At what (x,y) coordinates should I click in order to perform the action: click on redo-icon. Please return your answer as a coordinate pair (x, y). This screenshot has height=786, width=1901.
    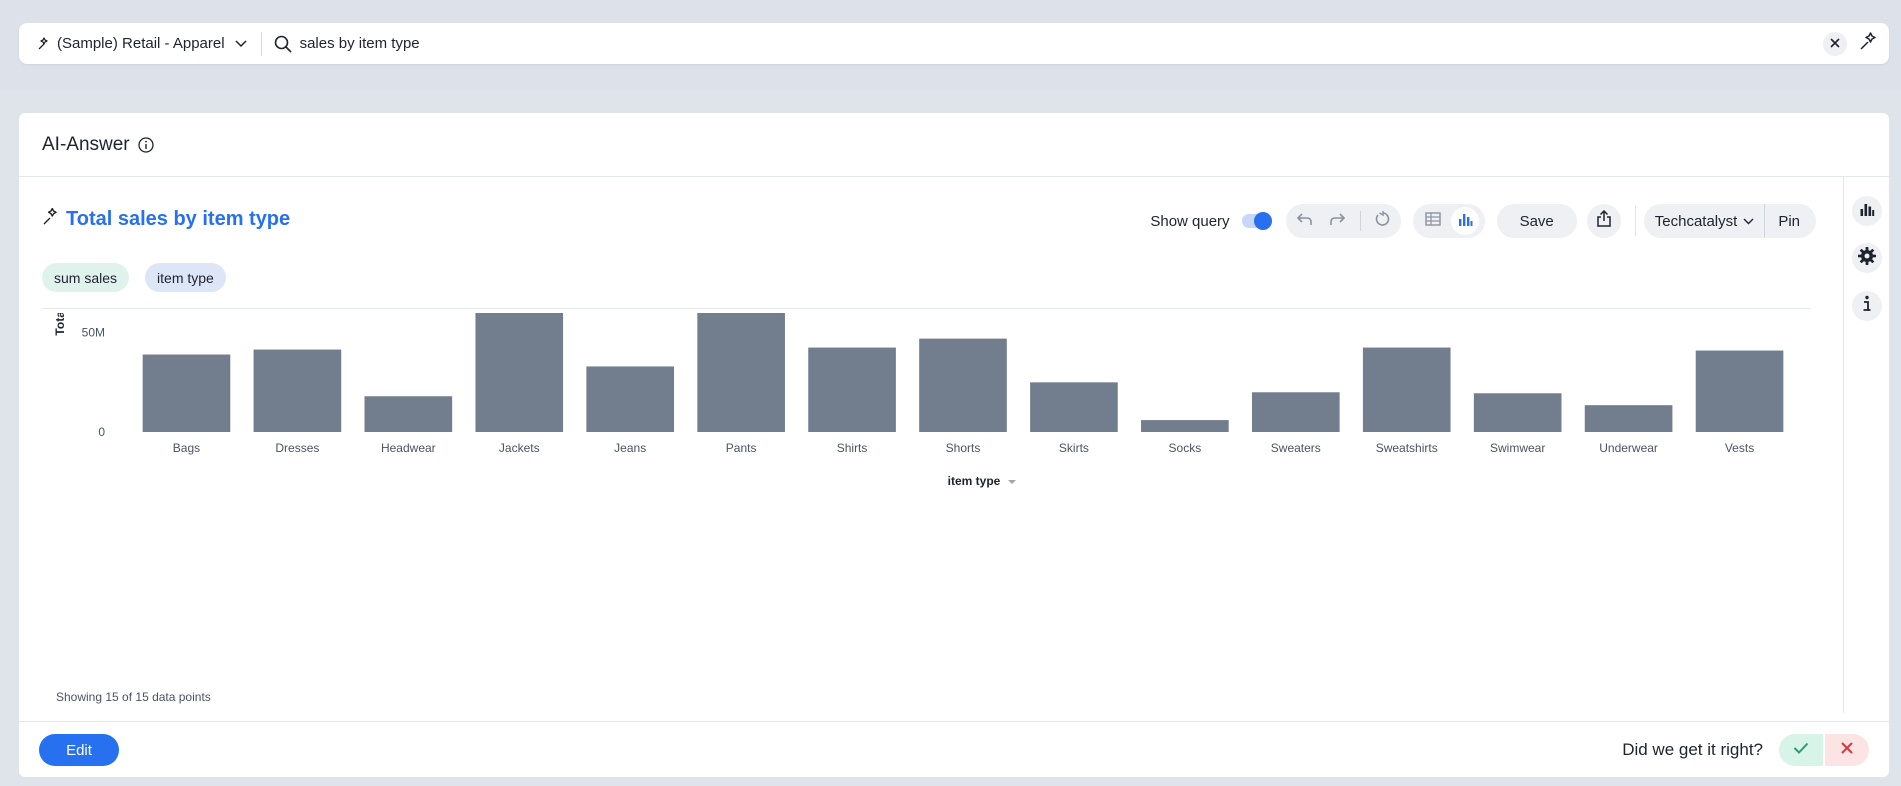
    Looking at the image, I should click on (1337, 221).